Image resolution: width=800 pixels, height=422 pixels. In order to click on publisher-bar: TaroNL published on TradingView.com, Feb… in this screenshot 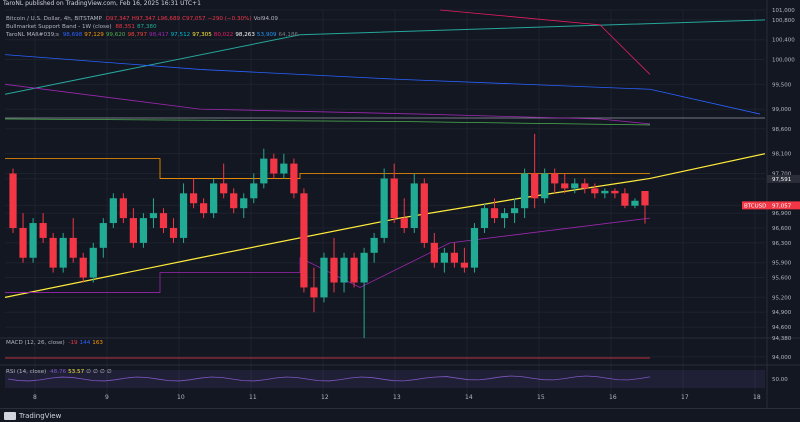, I will do `click(400, 4)`.